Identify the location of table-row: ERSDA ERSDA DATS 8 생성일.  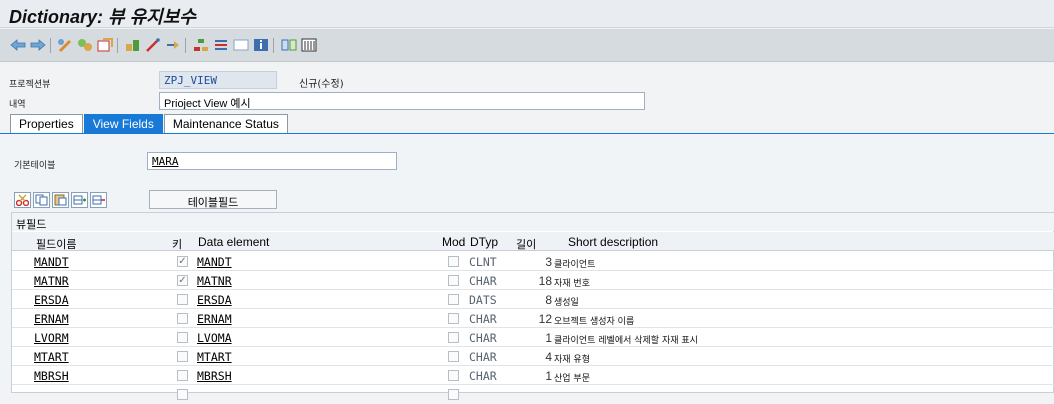
(533, 299).